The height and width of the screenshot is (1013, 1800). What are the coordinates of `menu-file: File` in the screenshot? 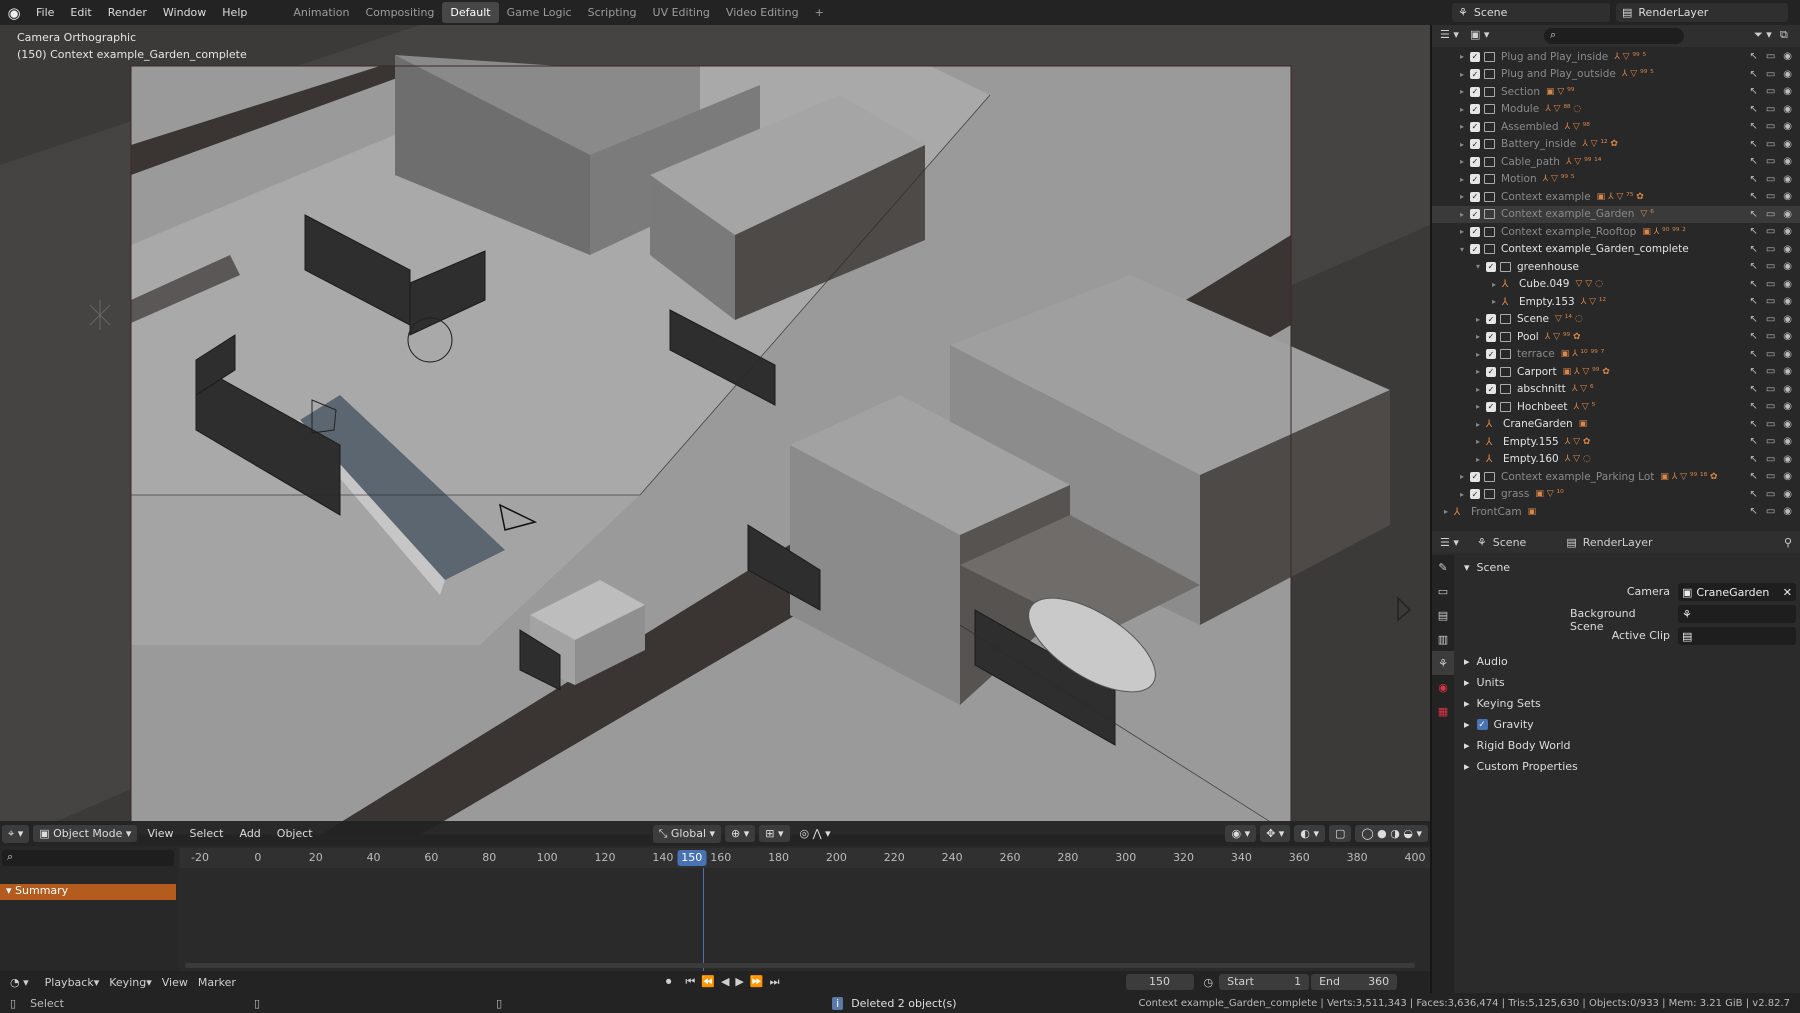 It's located at (45, 12).